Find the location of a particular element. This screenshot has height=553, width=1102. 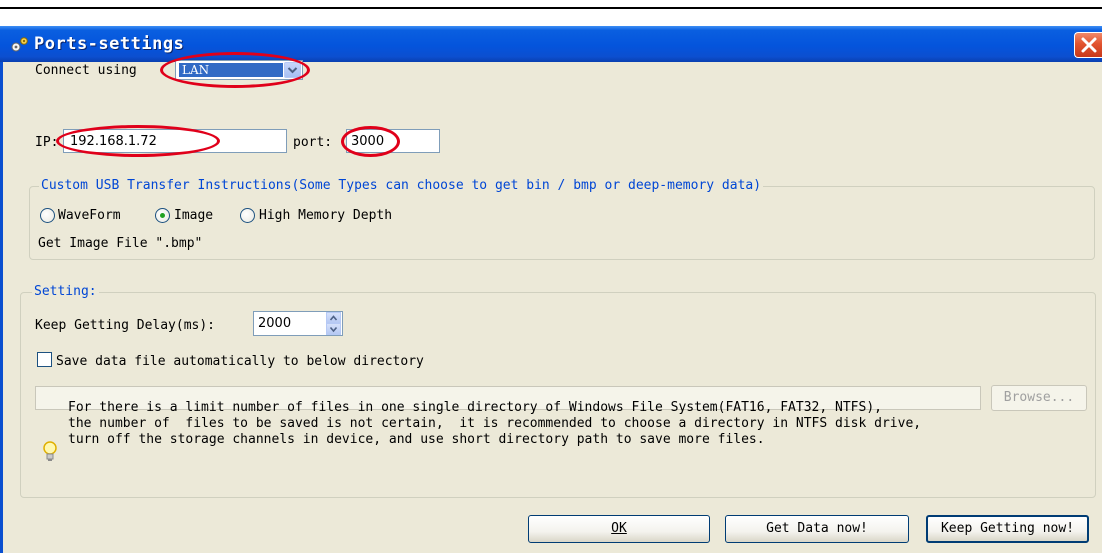

gears-icon is located at coordinates (19, 44).